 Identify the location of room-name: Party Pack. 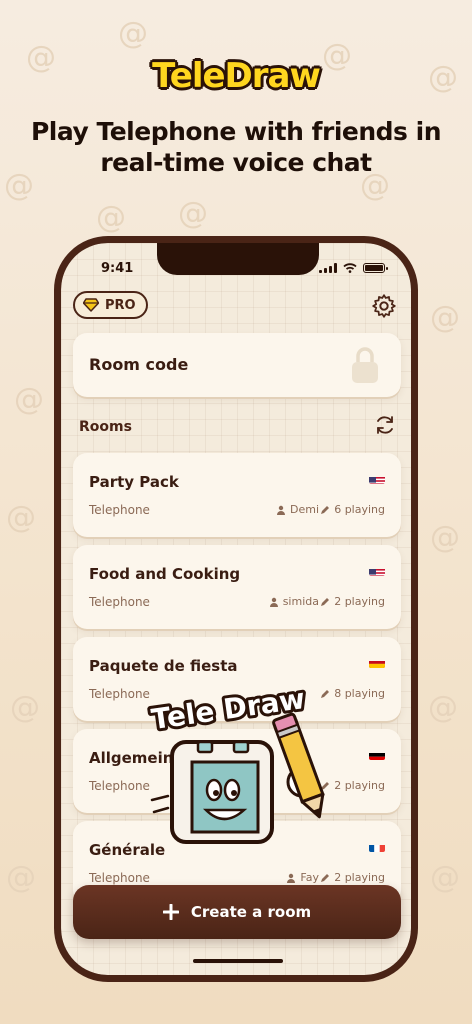
(134, 482).